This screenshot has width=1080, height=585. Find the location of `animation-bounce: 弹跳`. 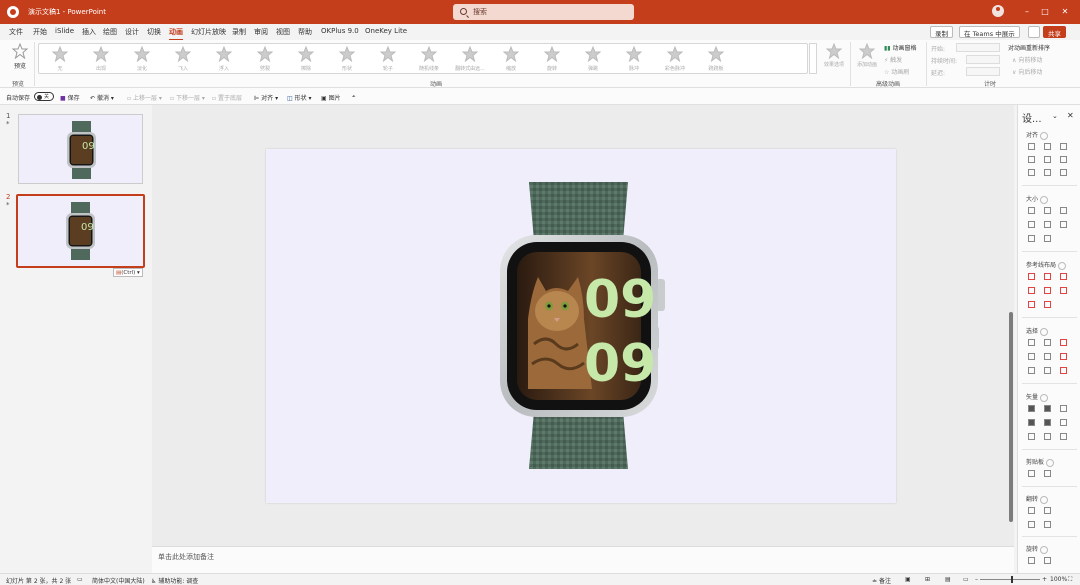

animation-bounce: 弹跳 is located at coordinates (593, 59).